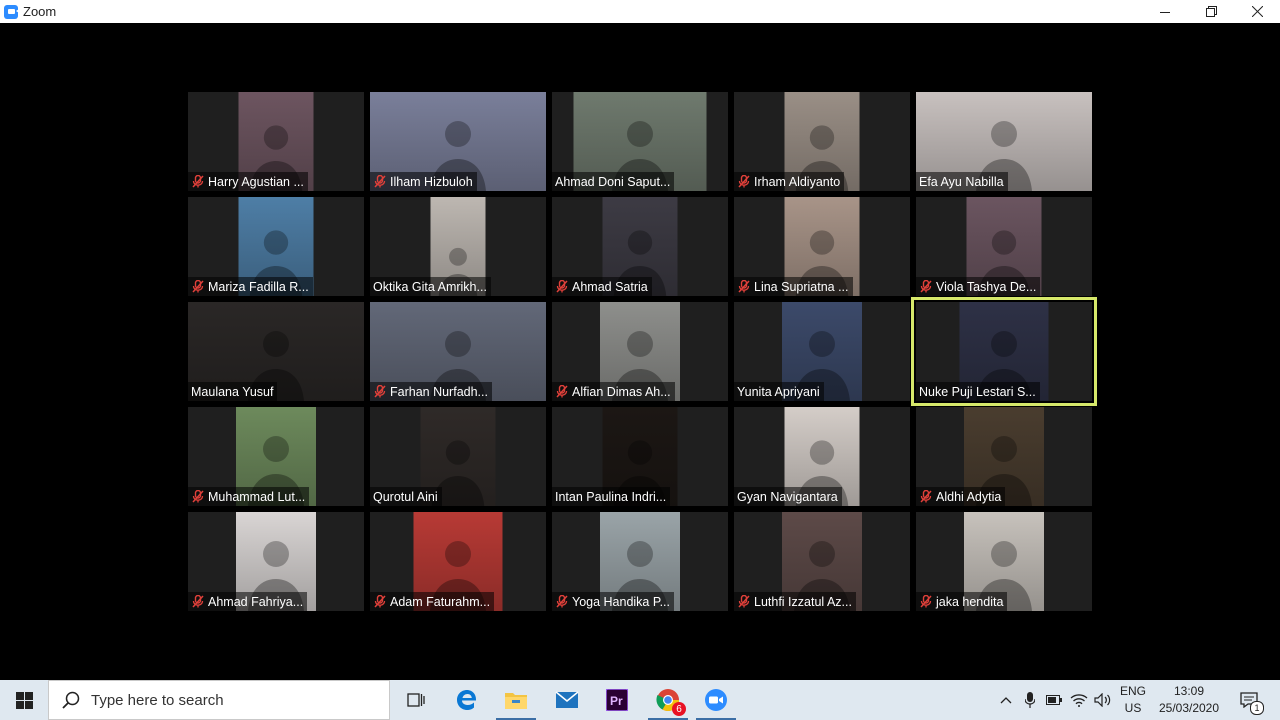 The width and height of the screenshot is (1280, 720). Describe the element at coordinates (24, 700) in the screenshot. I see `windows-start-icon` at that location.